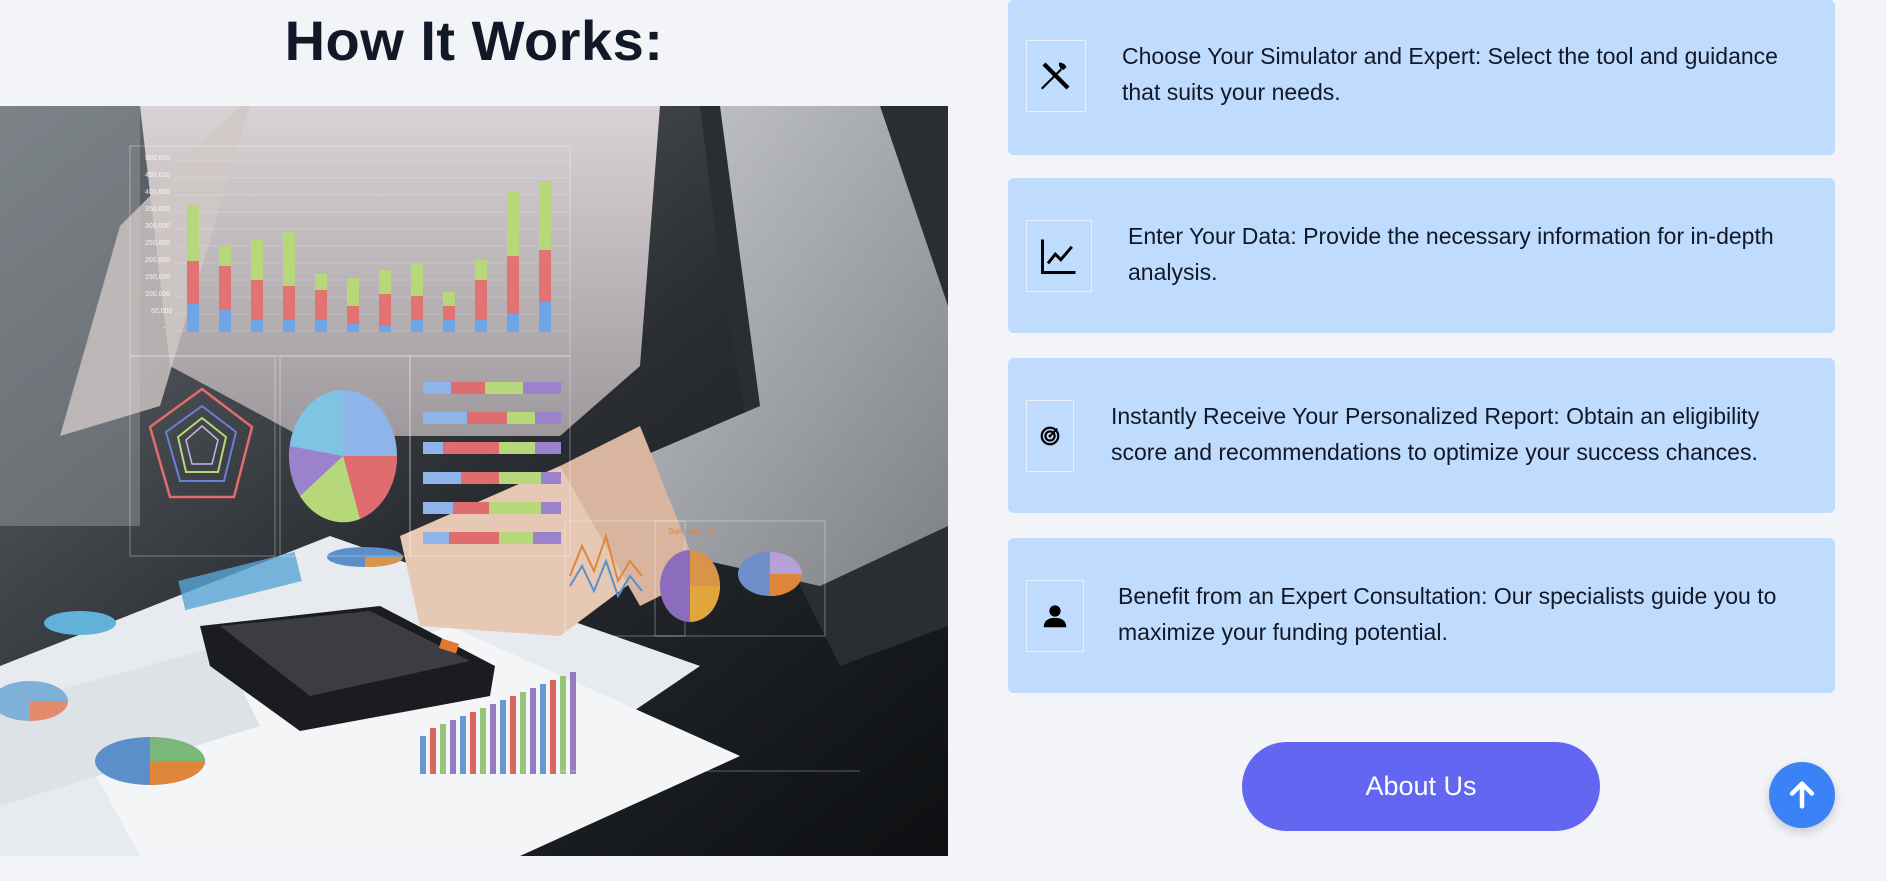  Describe the element at coordinates (162, 311) in the screenshot. I see `svg-text: 50,000` at that location.